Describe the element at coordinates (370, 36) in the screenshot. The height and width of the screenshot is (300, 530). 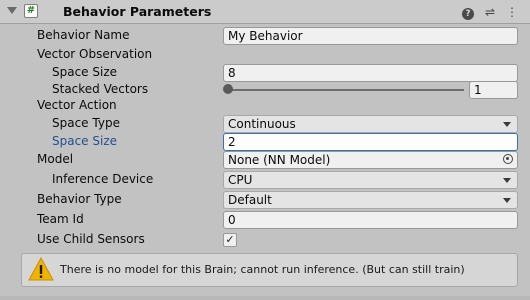
I see `behavior-name-input: My Behavior` at that location.